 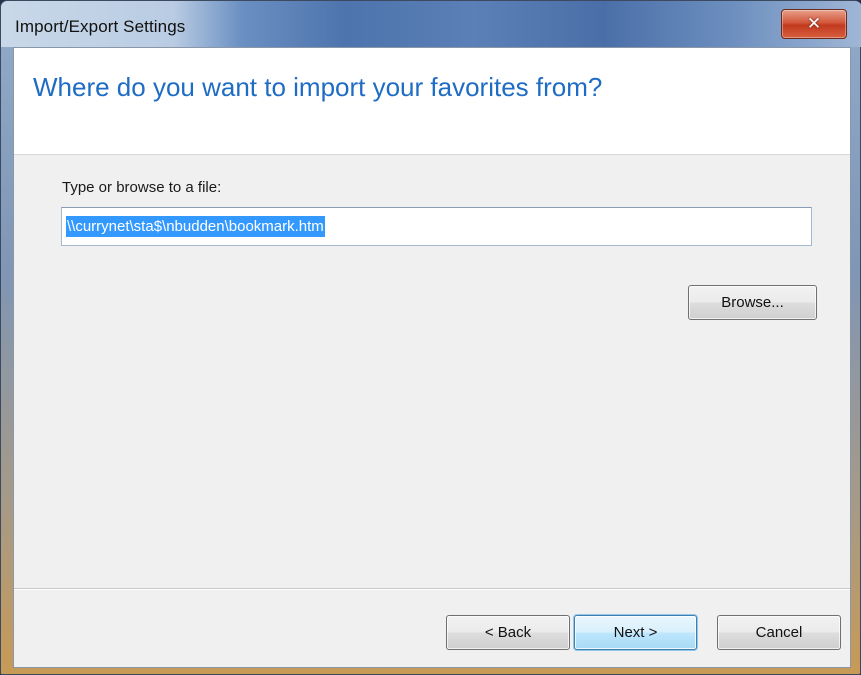 I want to click on file-path-value: \\currynet\sta$\nbudden\bookmark.htm, so click(x=195, y=226).